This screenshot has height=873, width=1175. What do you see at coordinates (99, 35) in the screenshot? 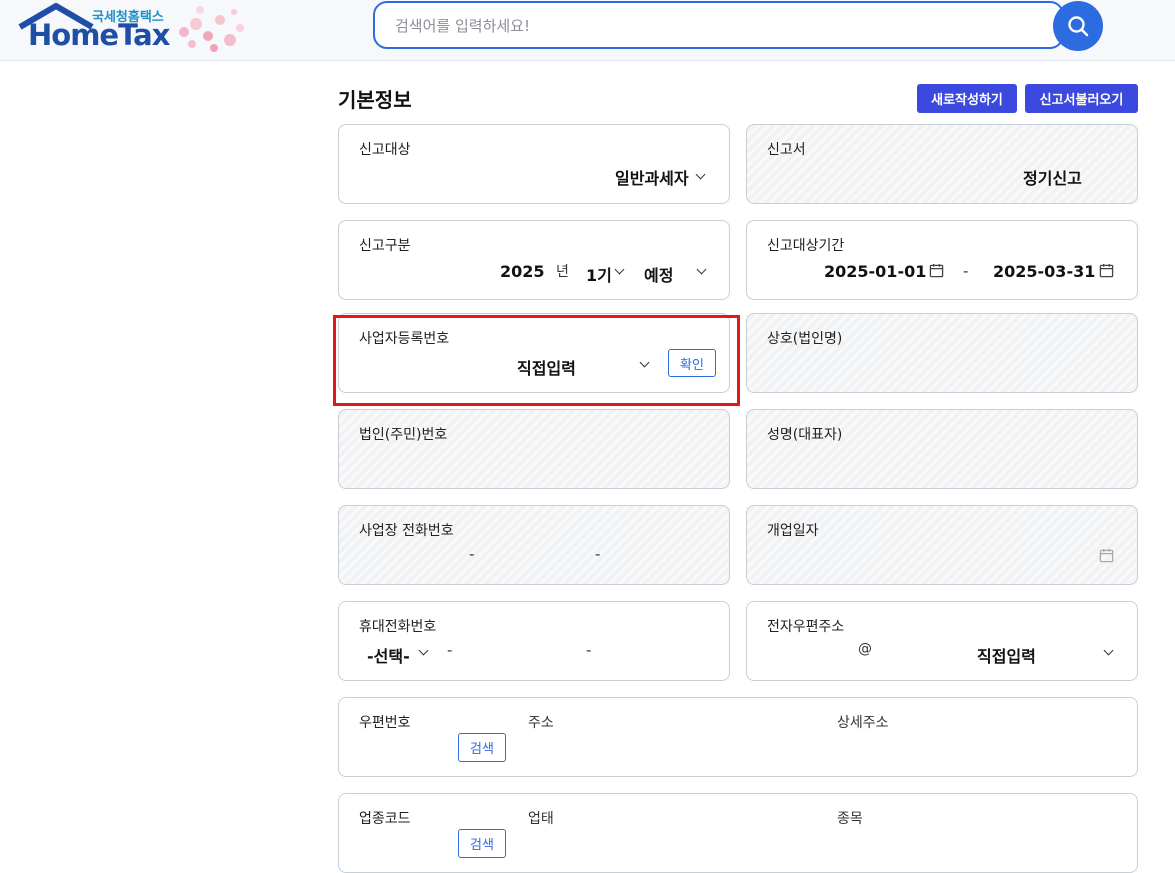
I see `logo-wordmark: HomeTax` at bounding box center [99, 35].